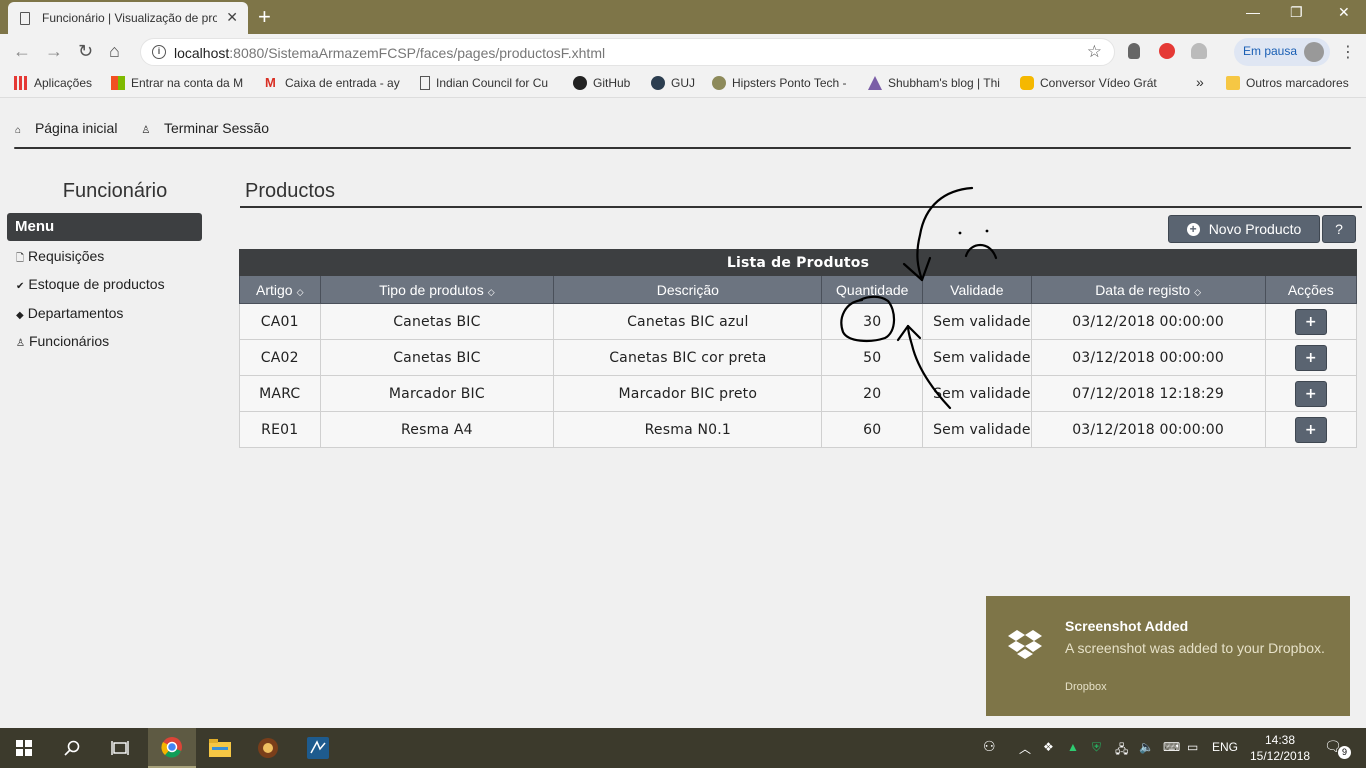 The width and height of the screenshot is (1366, 768). What do you see at coordinates (22, 51) in the screenshot?
I see `back-icon: ←` at bounding box center [22, 51].